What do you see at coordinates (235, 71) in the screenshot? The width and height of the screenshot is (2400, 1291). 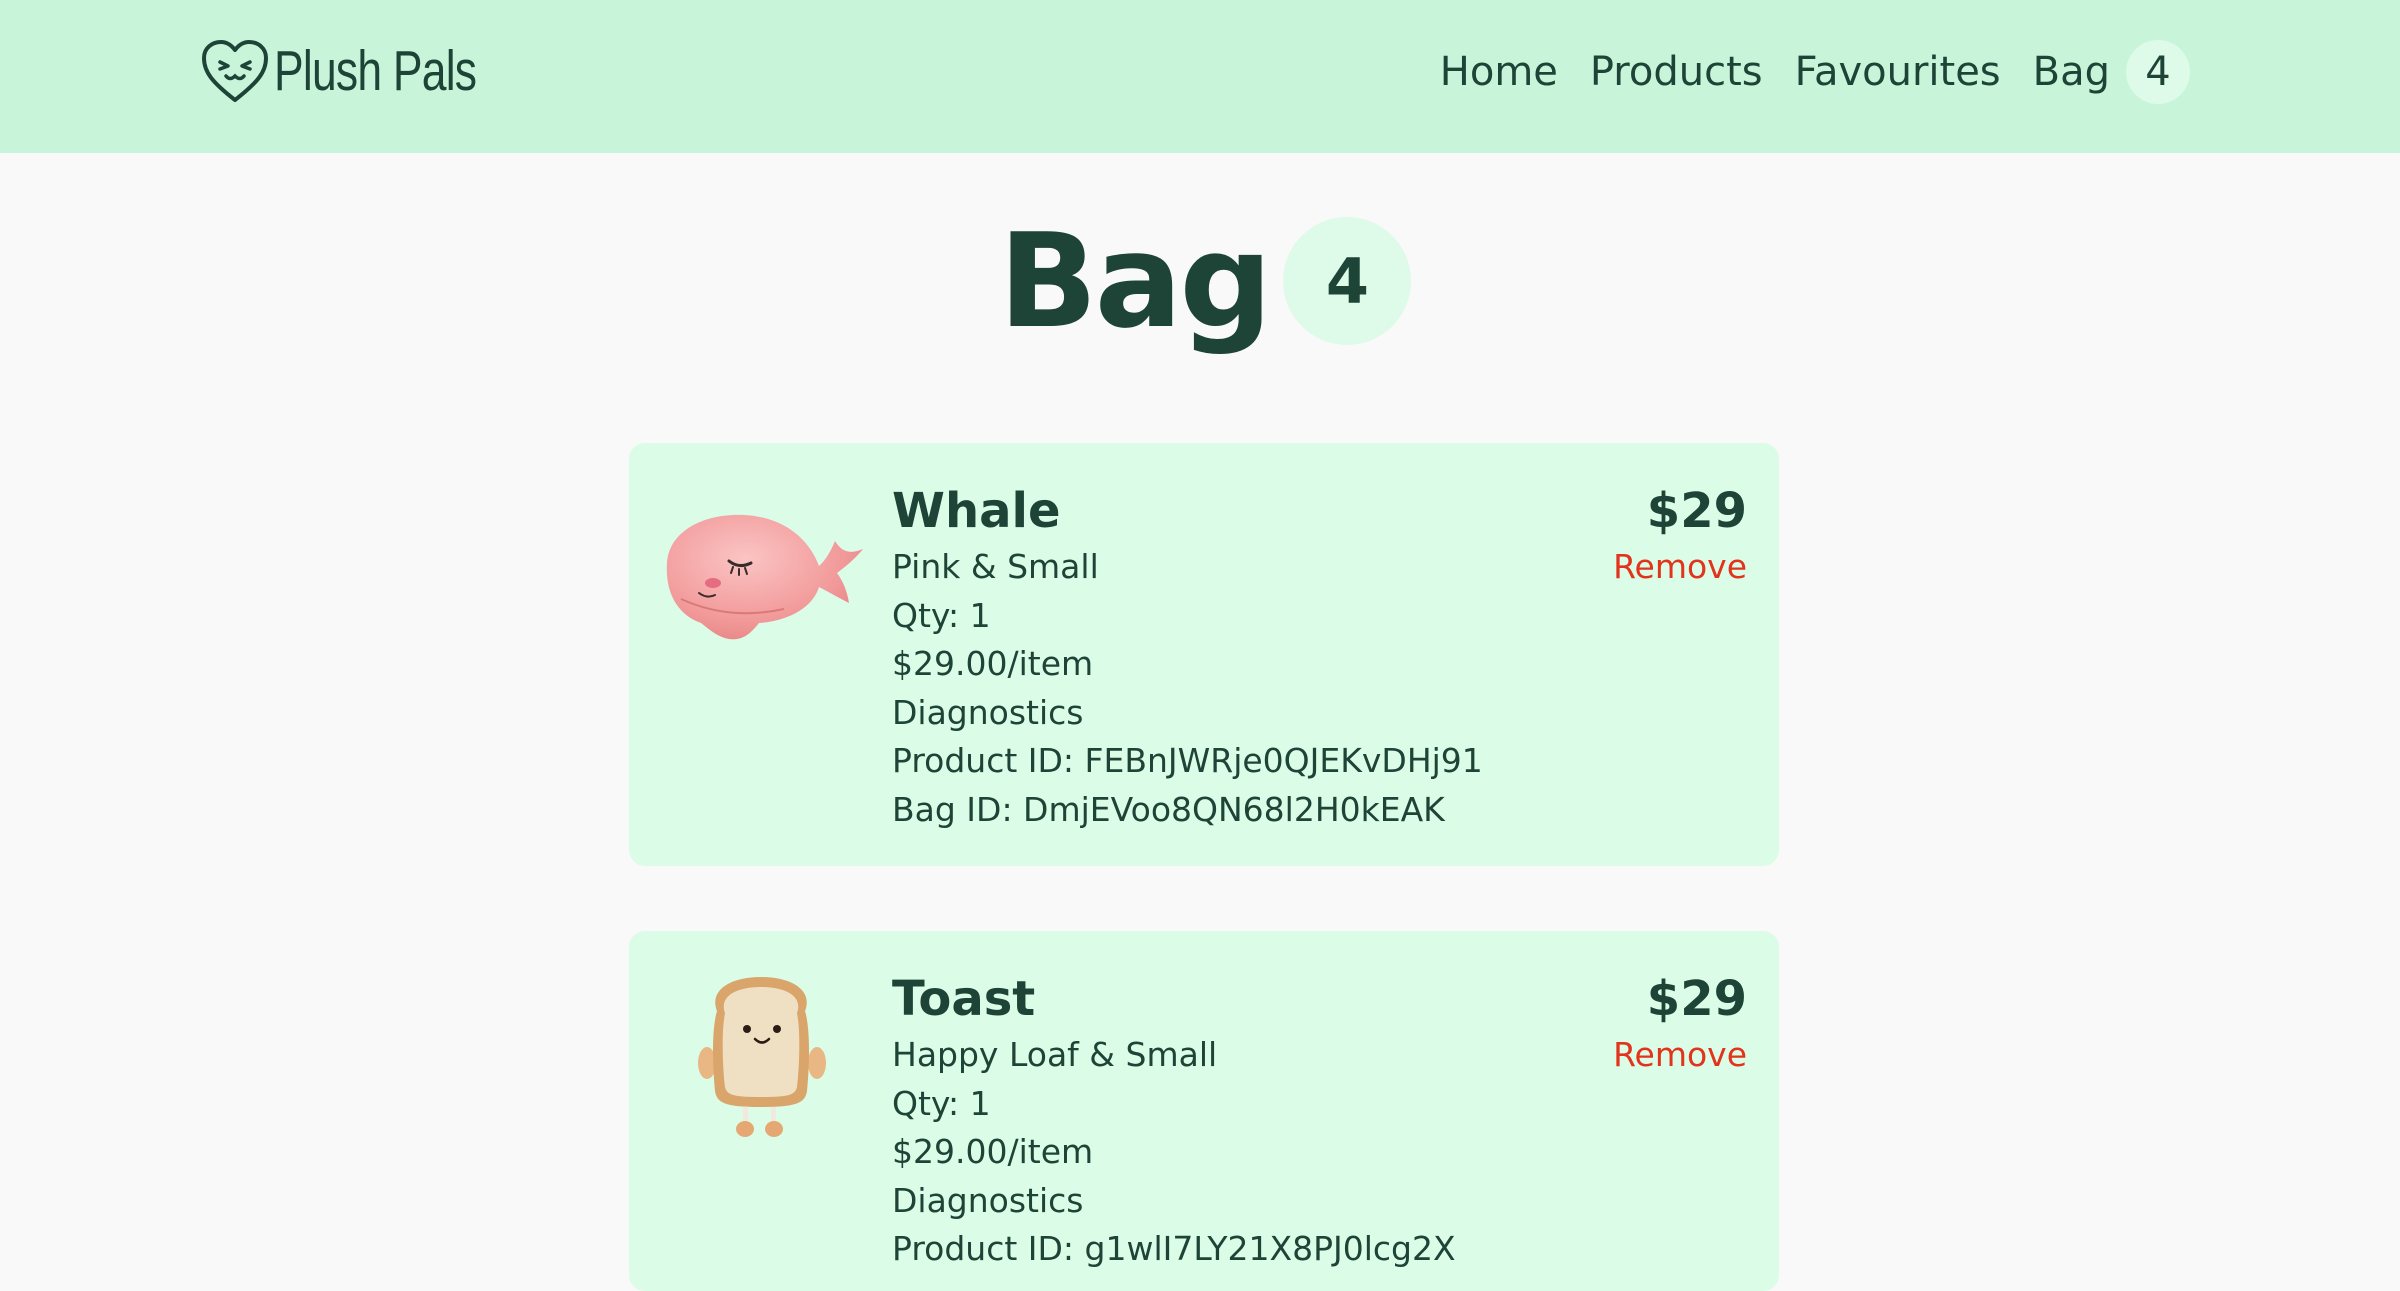 I see `heart-face-icon` at bounding box center [235, 71].